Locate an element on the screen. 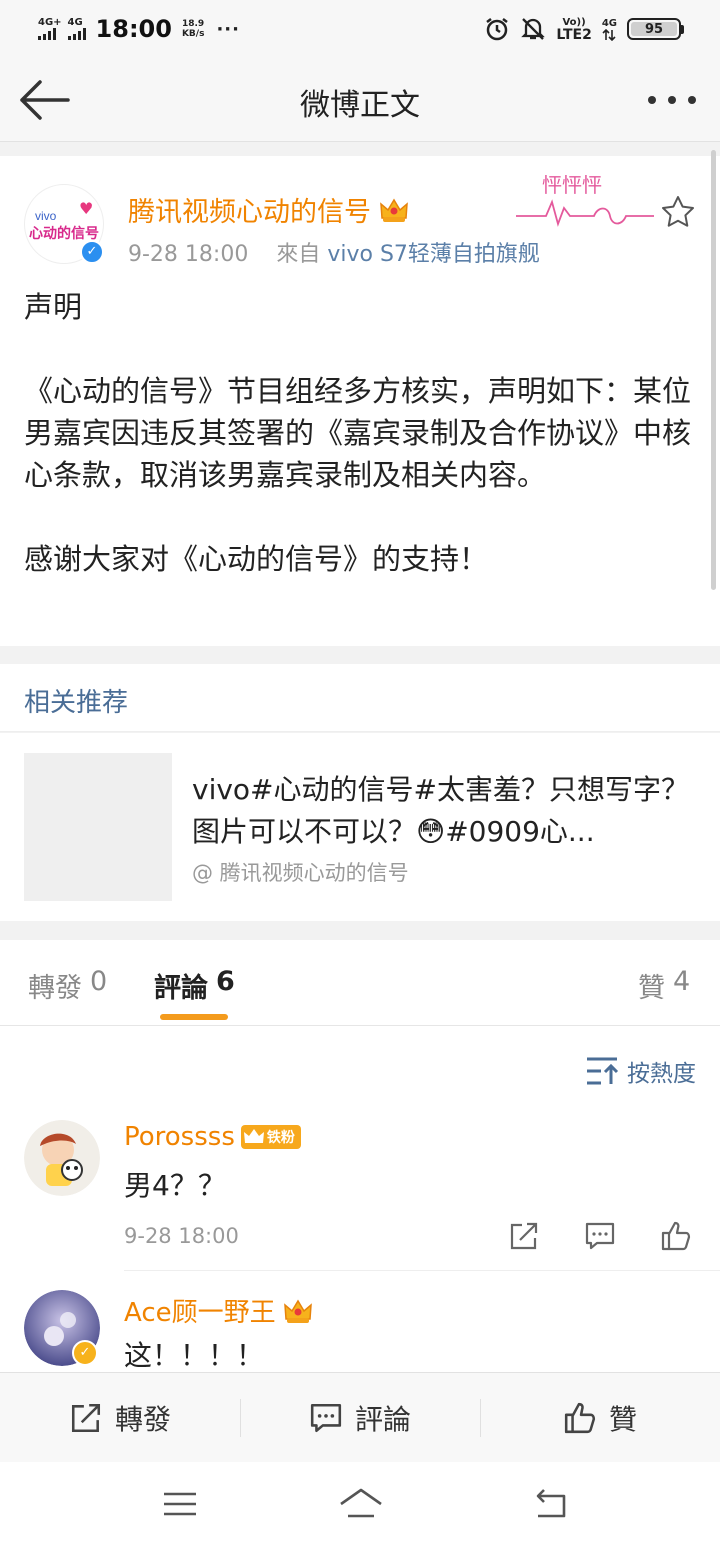 The width and height of the screenshot is (720, 1544). post-source: vivo S7轻薄自拍旗舰 is located at coordinates (433, 254).